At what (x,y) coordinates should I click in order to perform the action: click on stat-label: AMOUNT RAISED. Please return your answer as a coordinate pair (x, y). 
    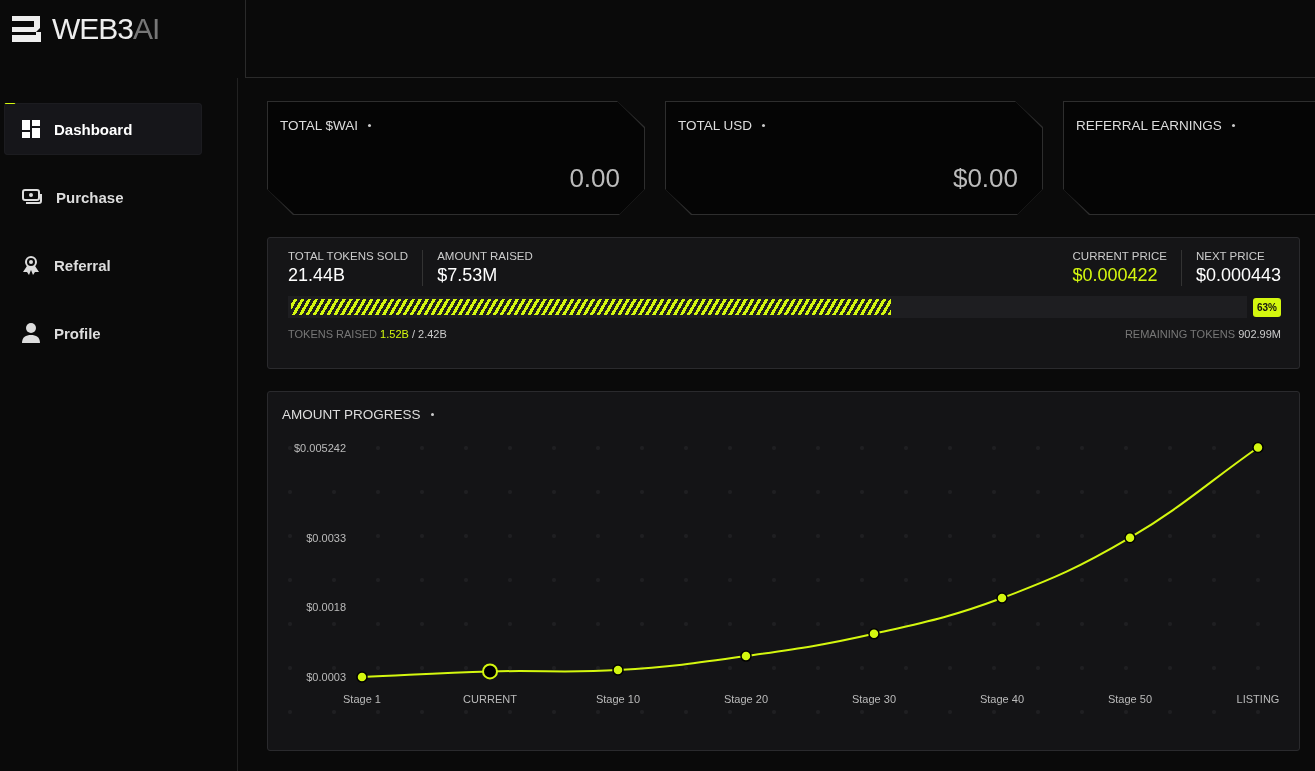
    Looking at the image, I should click on (485, 256).